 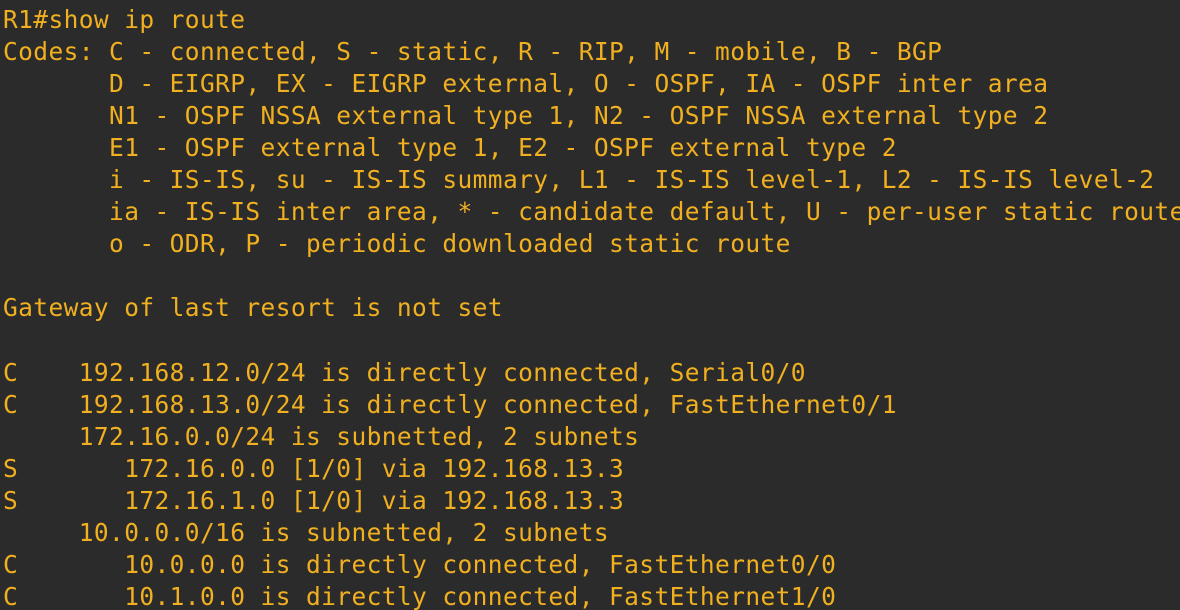 What do you see at coordinates (314, 468) in the screenshot?
I see `route-entry: S 172.16.0.0 [1/0] via 192.168.13.3` at bounding box center [314, 468].